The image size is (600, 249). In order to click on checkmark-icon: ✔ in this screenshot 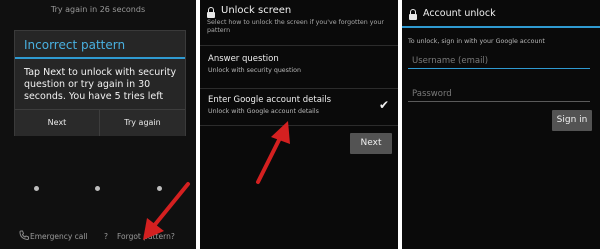, I will do `click(384, 105)`.